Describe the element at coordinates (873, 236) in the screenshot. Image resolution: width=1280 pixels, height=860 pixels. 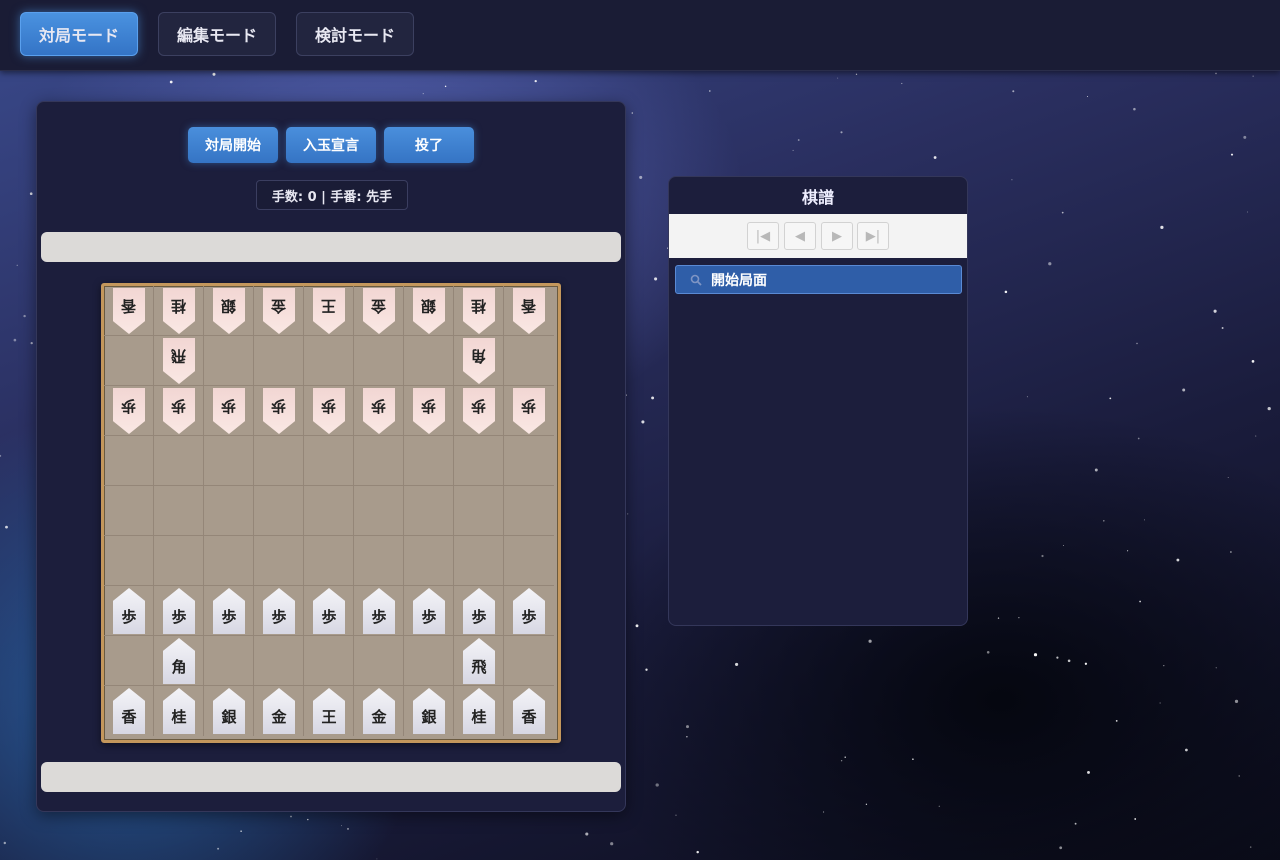
I see `last-move-button: ▶|` at that location.